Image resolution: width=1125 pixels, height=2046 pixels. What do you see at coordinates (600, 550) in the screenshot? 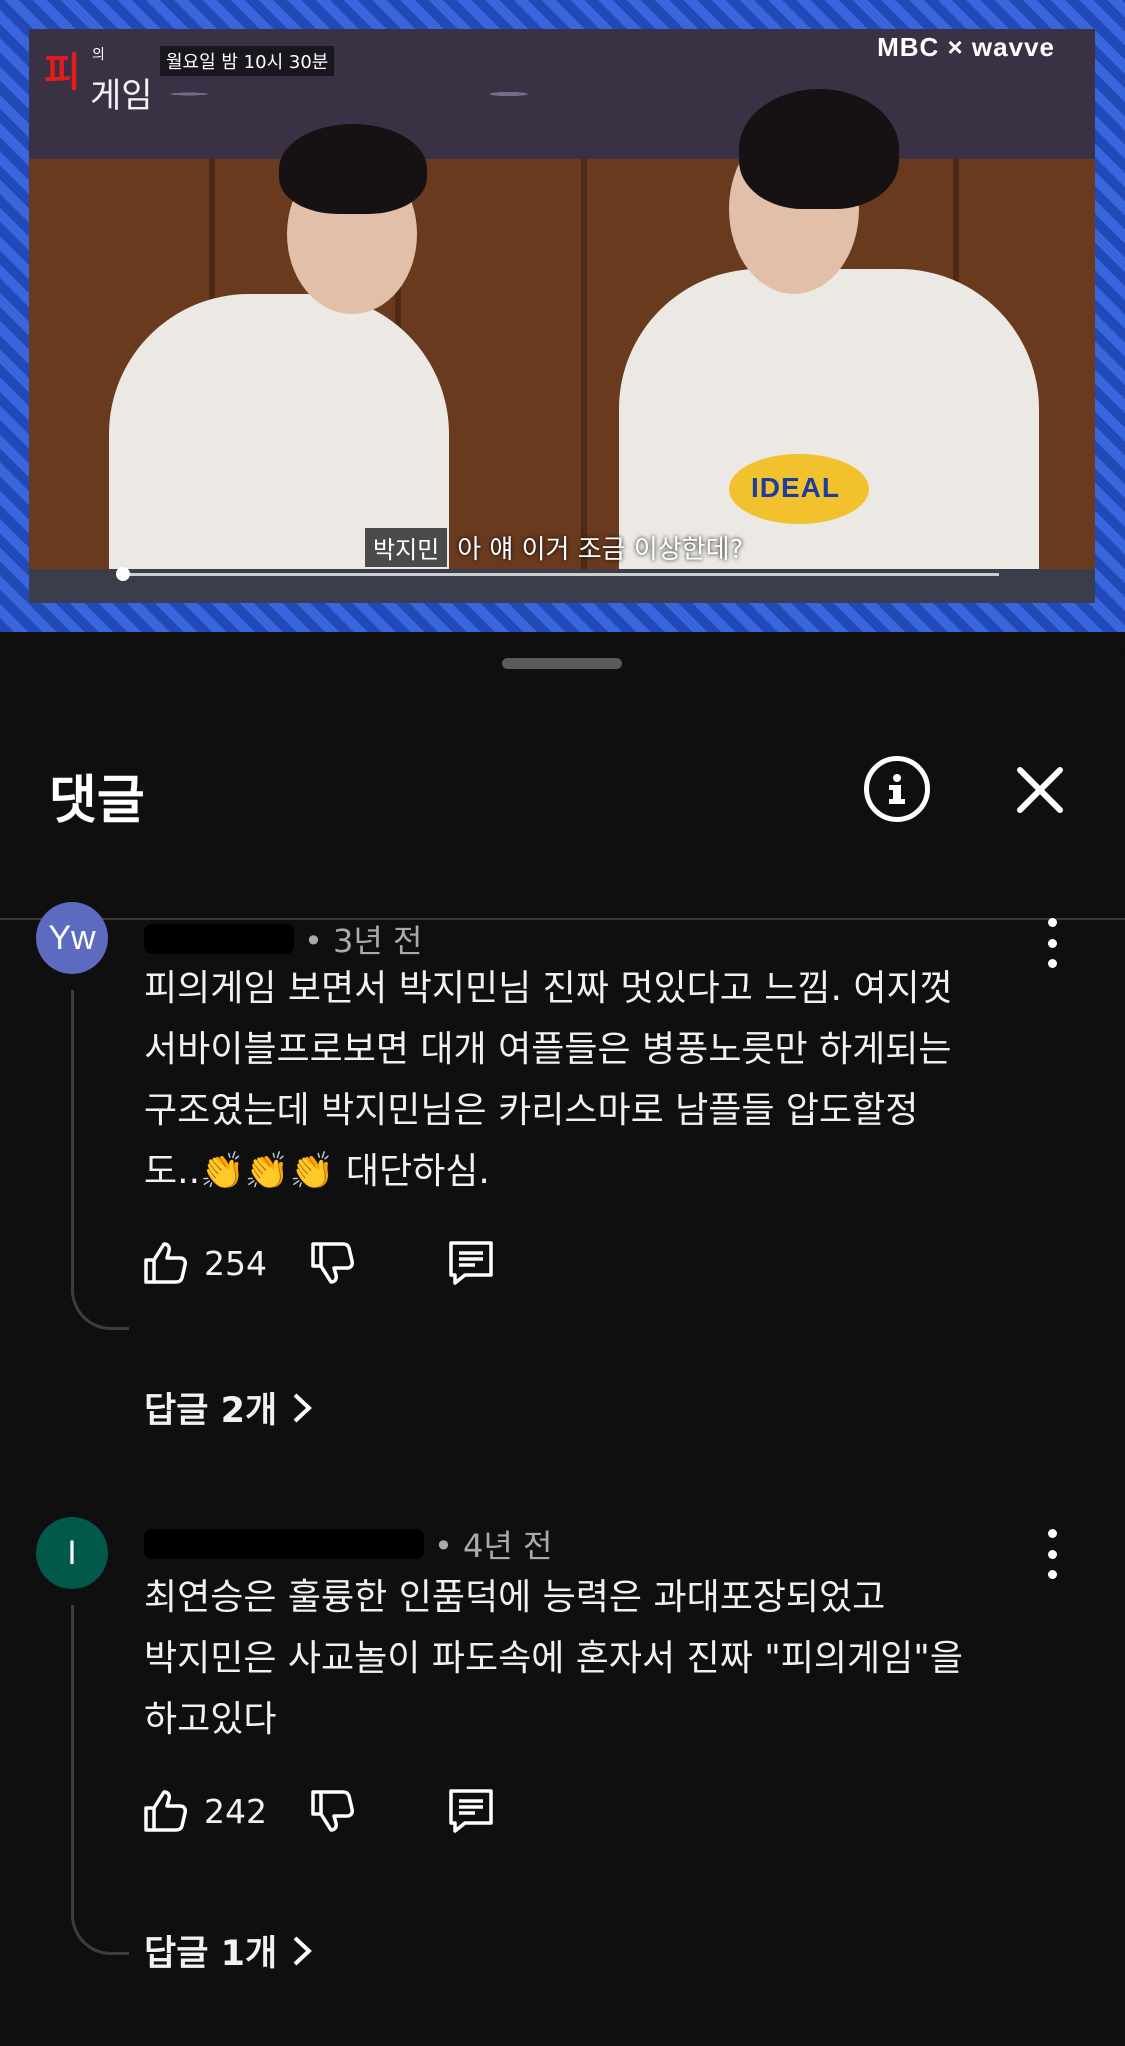
I see `subtitle-text: 아 얘 이거 조금 이상한데?` at bounding box center [600, 550].